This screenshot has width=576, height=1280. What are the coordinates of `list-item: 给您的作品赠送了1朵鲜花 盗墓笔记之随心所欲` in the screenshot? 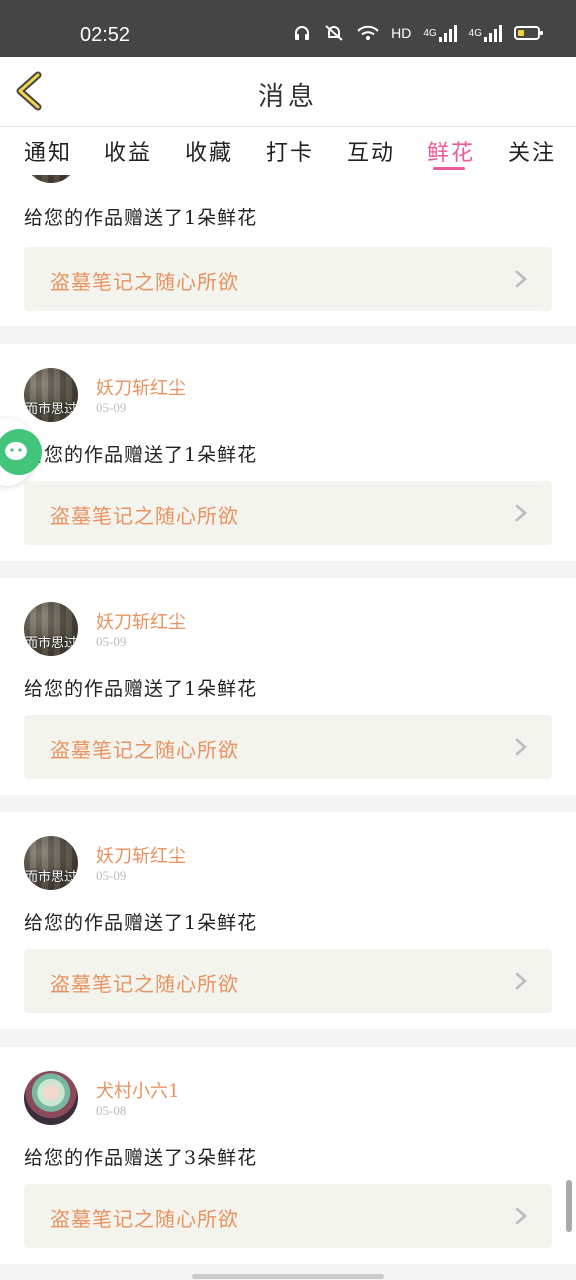 It's located at (288, 250).